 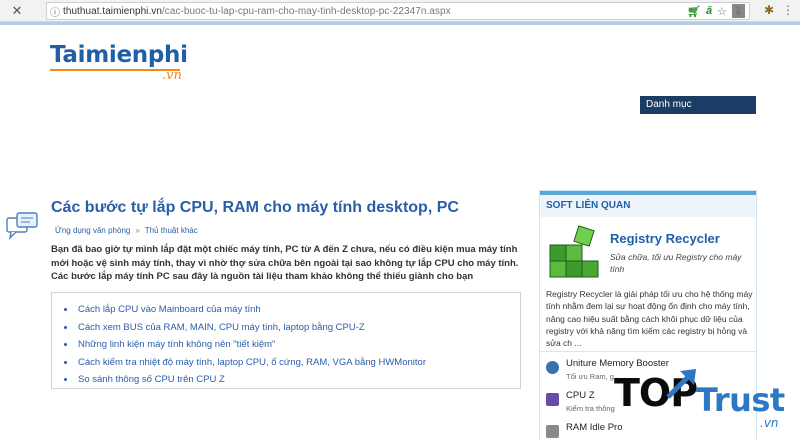 I want to click on cart-icon: 🛒︎, so click(x=694, y=11).